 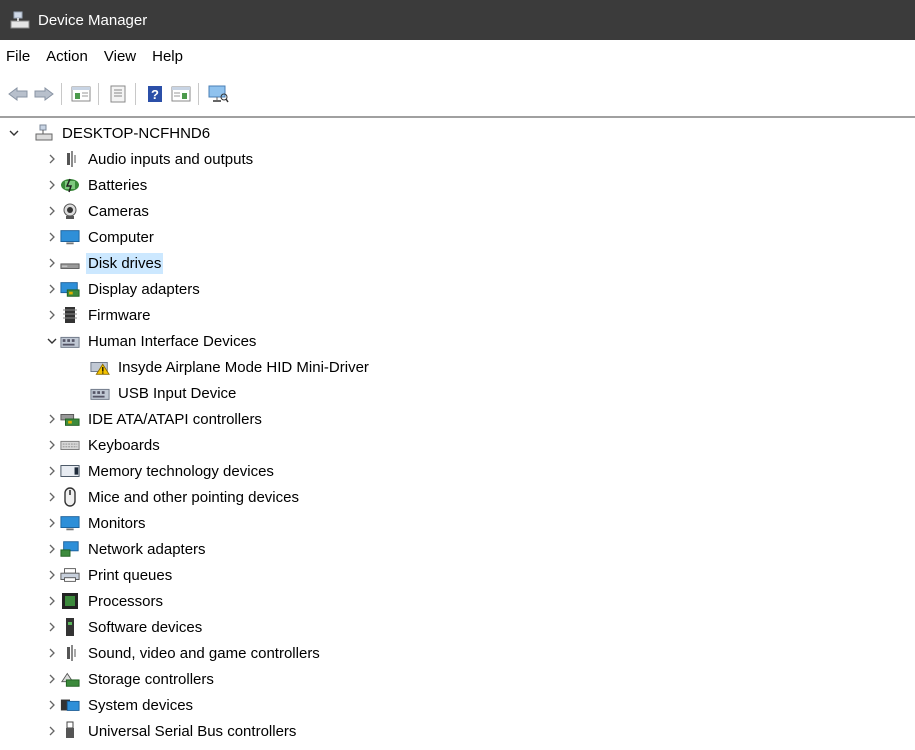 I want to click on tree-item-system: System devices, so click(x=119, y=705).